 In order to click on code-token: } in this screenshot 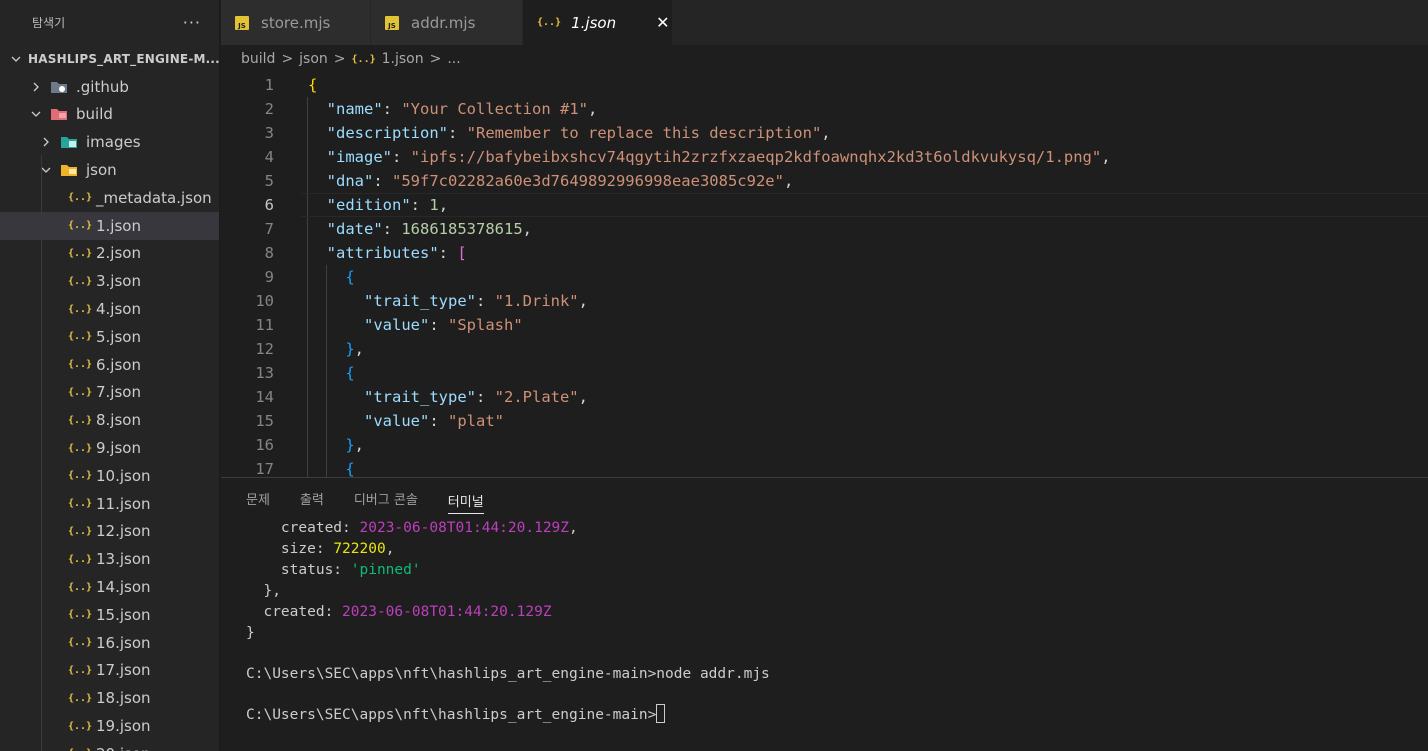, I will do `click(350, 445)`.